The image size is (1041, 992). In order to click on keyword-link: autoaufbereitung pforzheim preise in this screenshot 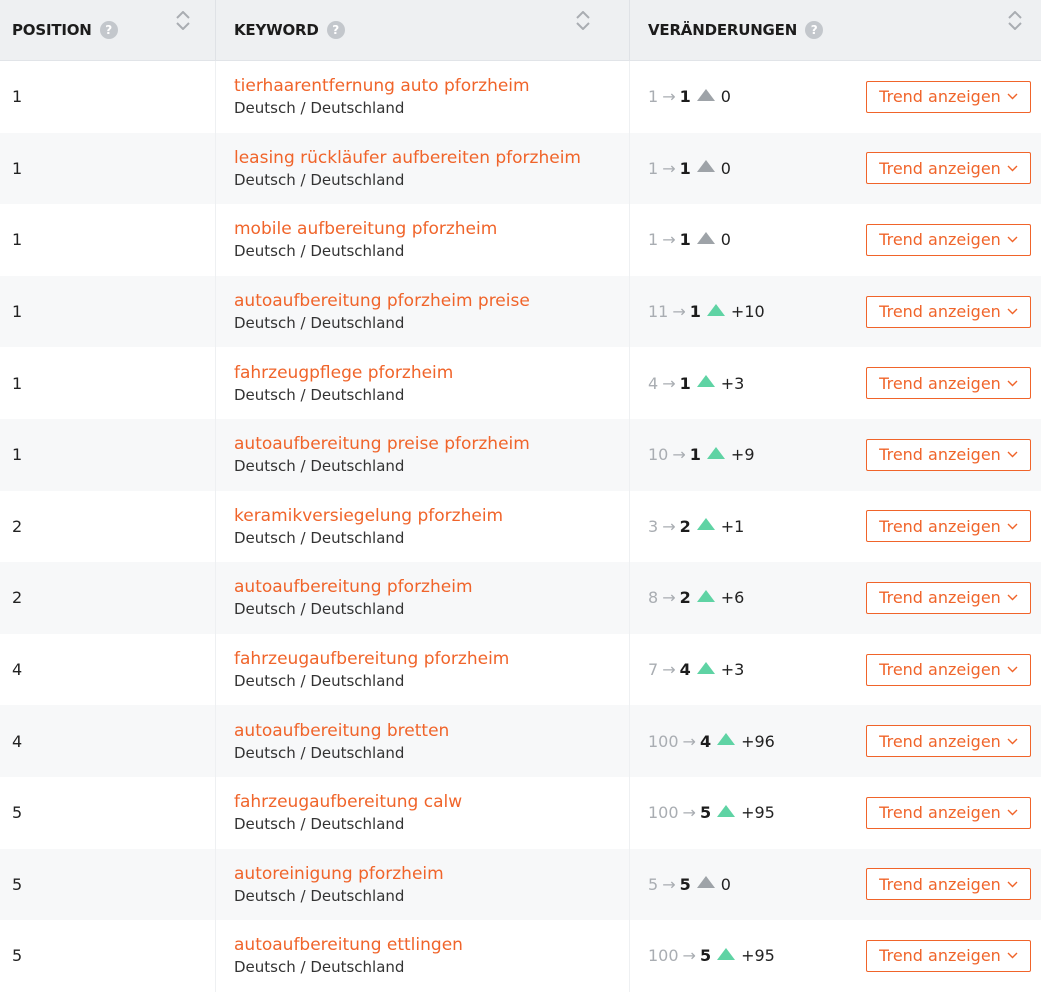, I will do `click(431, 301)`.